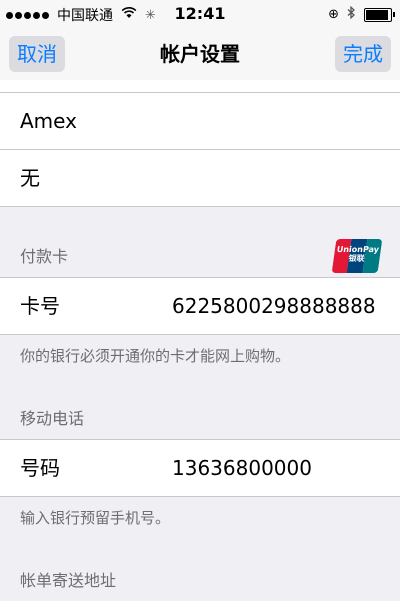 The height and width of the screenshot is (601, 400). Describe the element at coordinates (40, 468) in the screenshot. I see `phone-number-label: 号码` at that location.